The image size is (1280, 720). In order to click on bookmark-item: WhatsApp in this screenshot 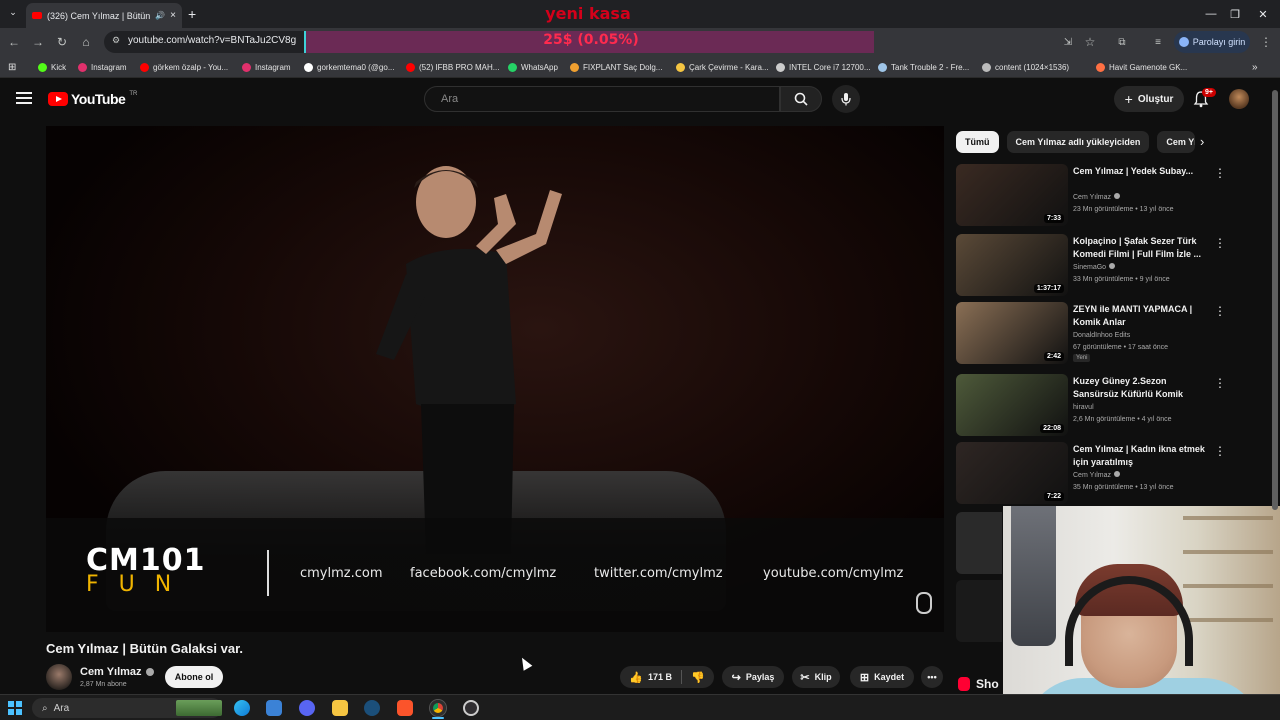, I will do `click(533, 67)`.